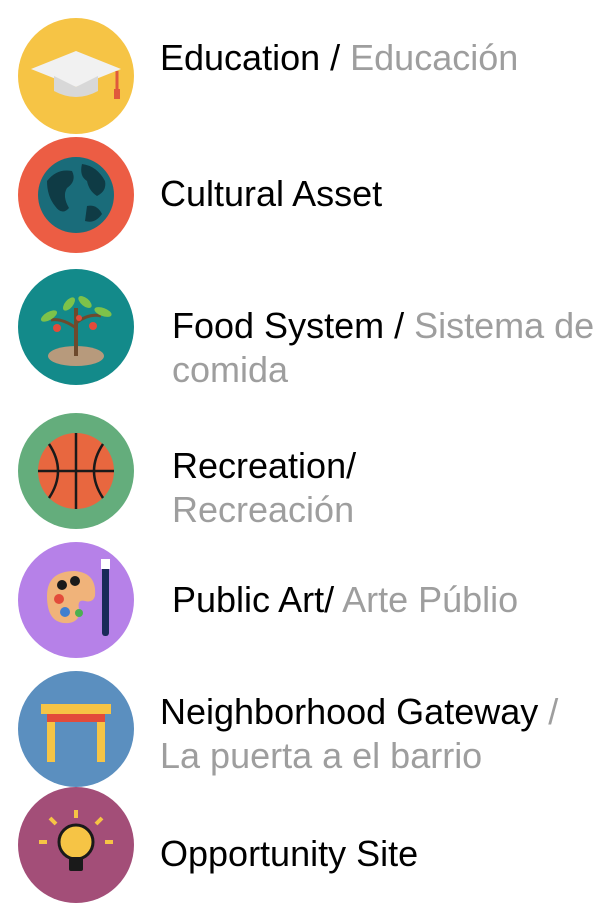  Describe the element at coordinates (76, 729) in the screenshot. I see `gateway-icon` at that location.